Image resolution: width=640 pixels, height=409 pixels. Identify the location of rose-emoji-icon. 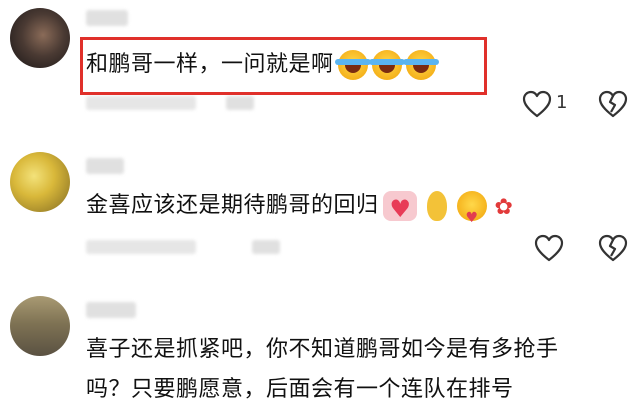
(505, 208).